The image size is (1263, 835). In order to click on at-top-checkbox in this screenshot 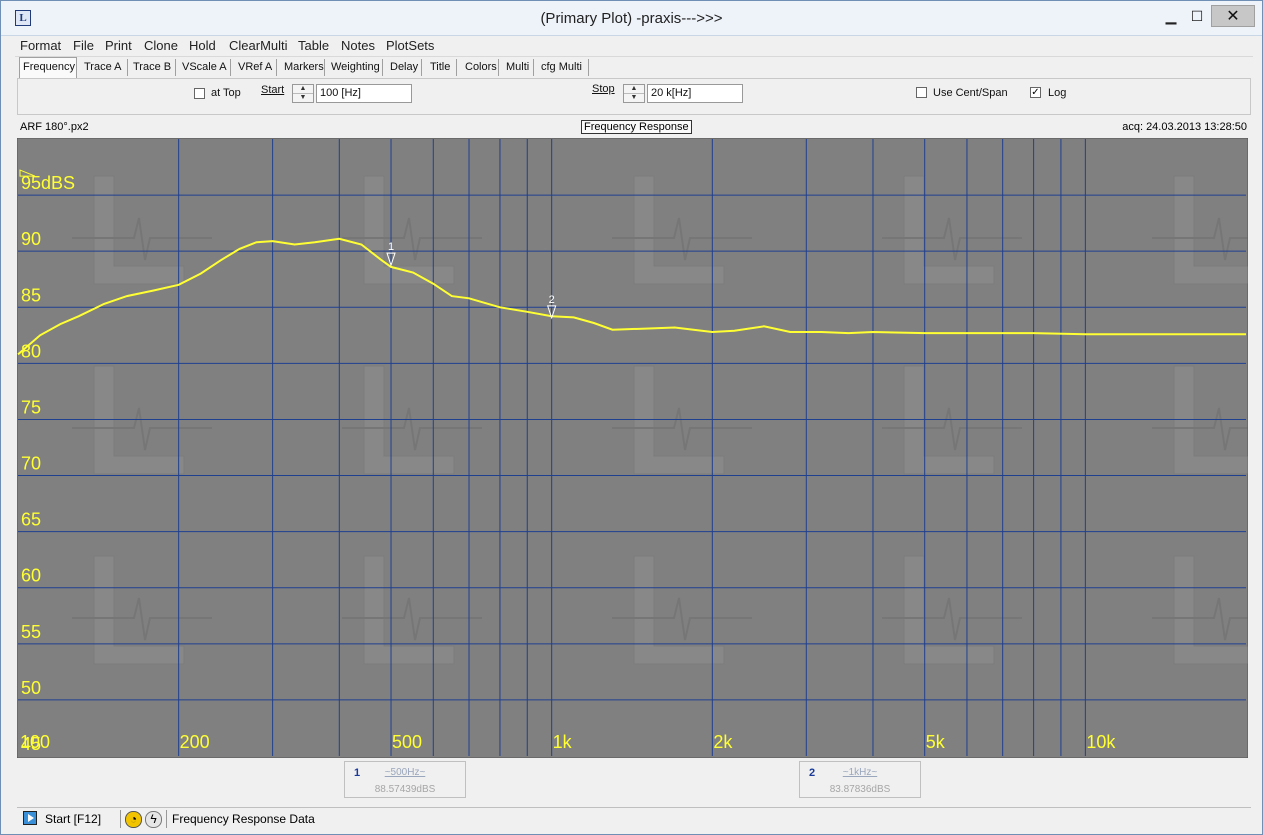, I will do `click(199, 93)`.